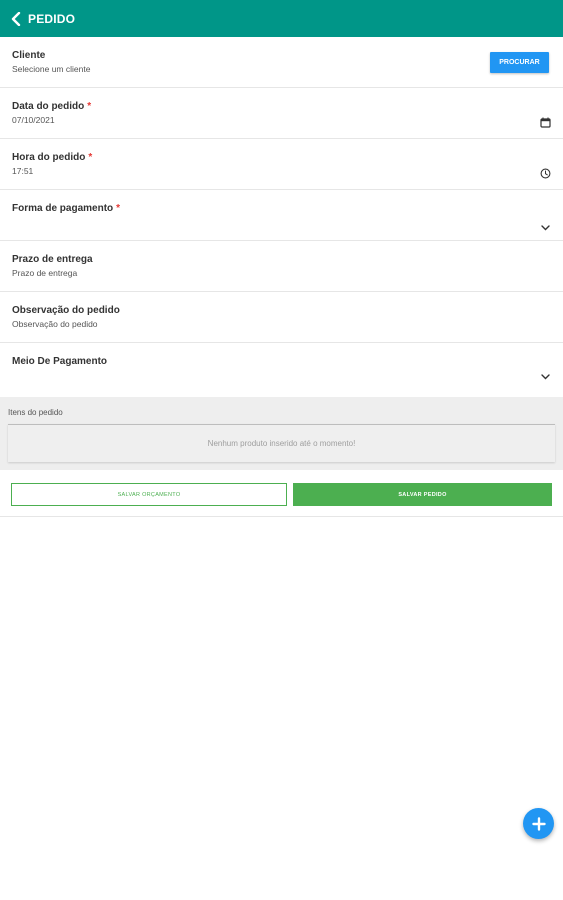  What do you see at coordinates (281, 368) in the screenshot?
I see `meio-pagamento-field: Meio De Pagamento` at bounding box center [281, 368].